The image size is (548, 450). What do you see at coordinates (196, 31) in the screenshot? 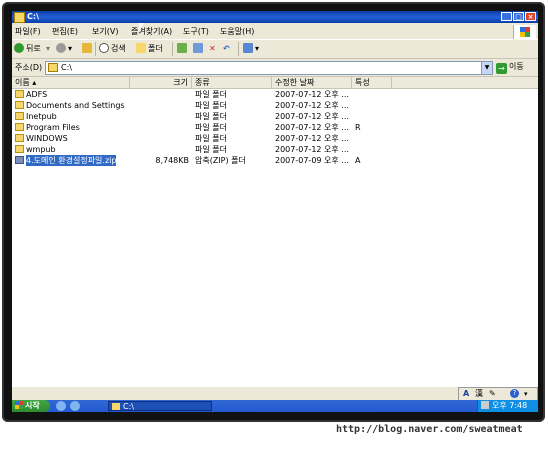
I see `menu-tools: 도구(T)` at bounding box center [196, 31].